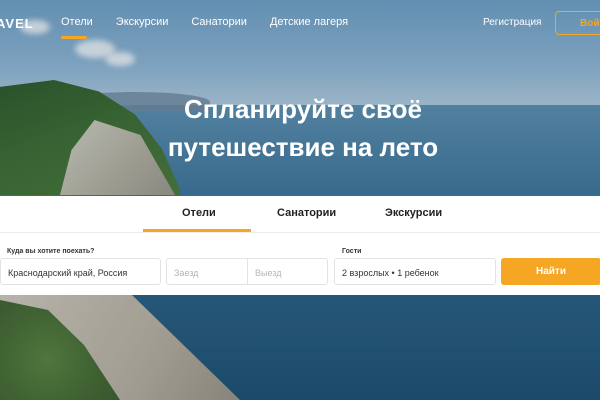 The height and width of the screenshot is (400, 600). I want to click on tab-hotels: Отели, so click(199, 213).